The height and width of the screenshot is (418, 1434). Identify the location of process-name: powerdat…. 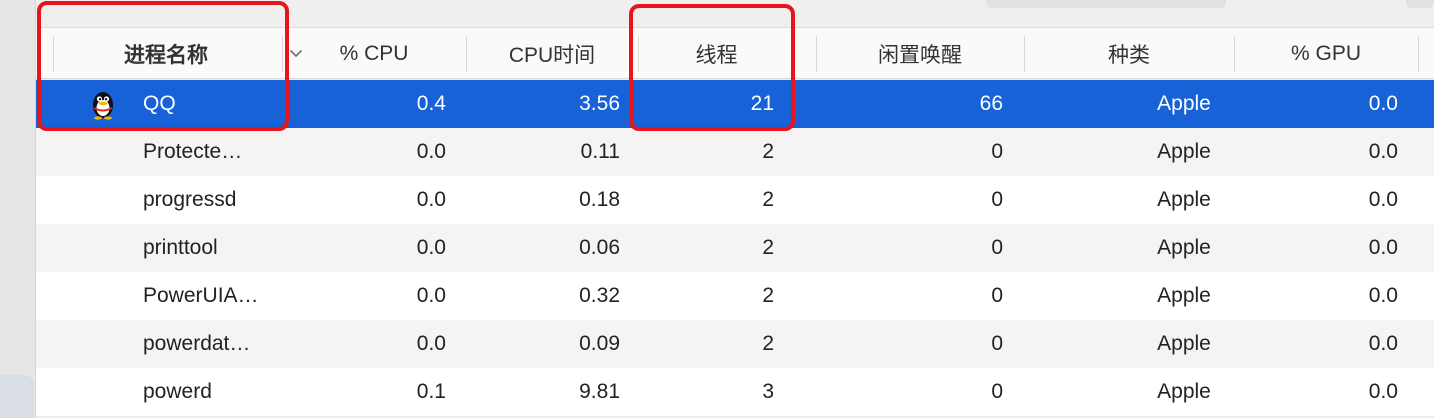
(197, 343).